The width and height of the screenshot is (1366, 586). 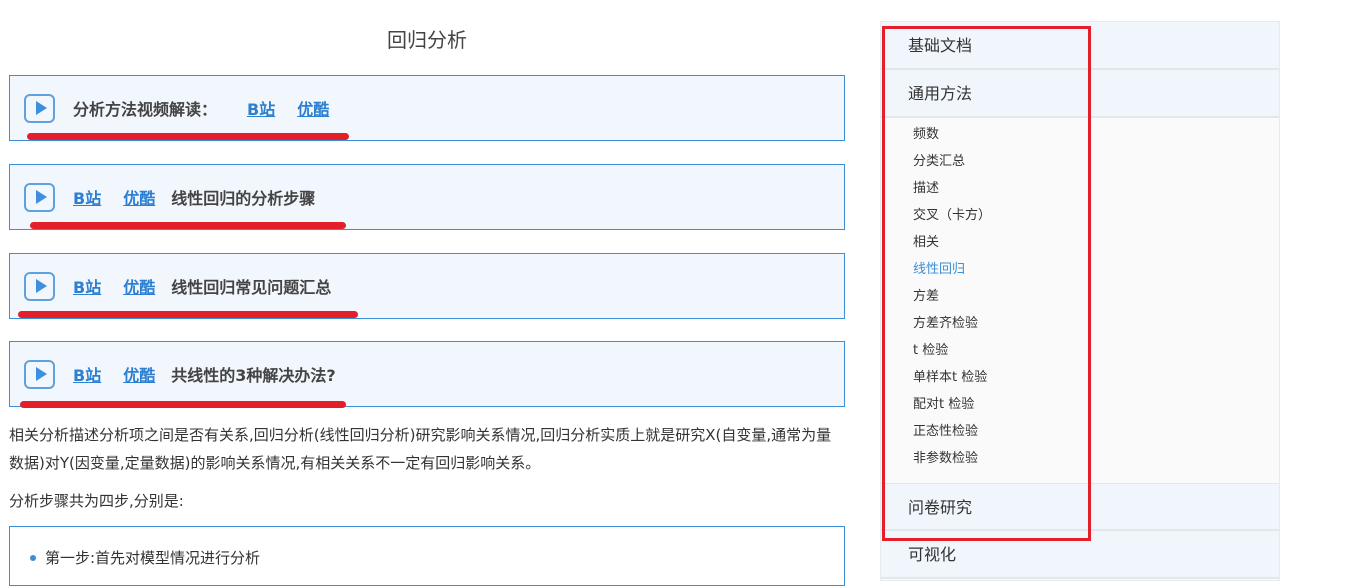 I want to click on sidebar-item: 相关, so click(x=1096, y=247).